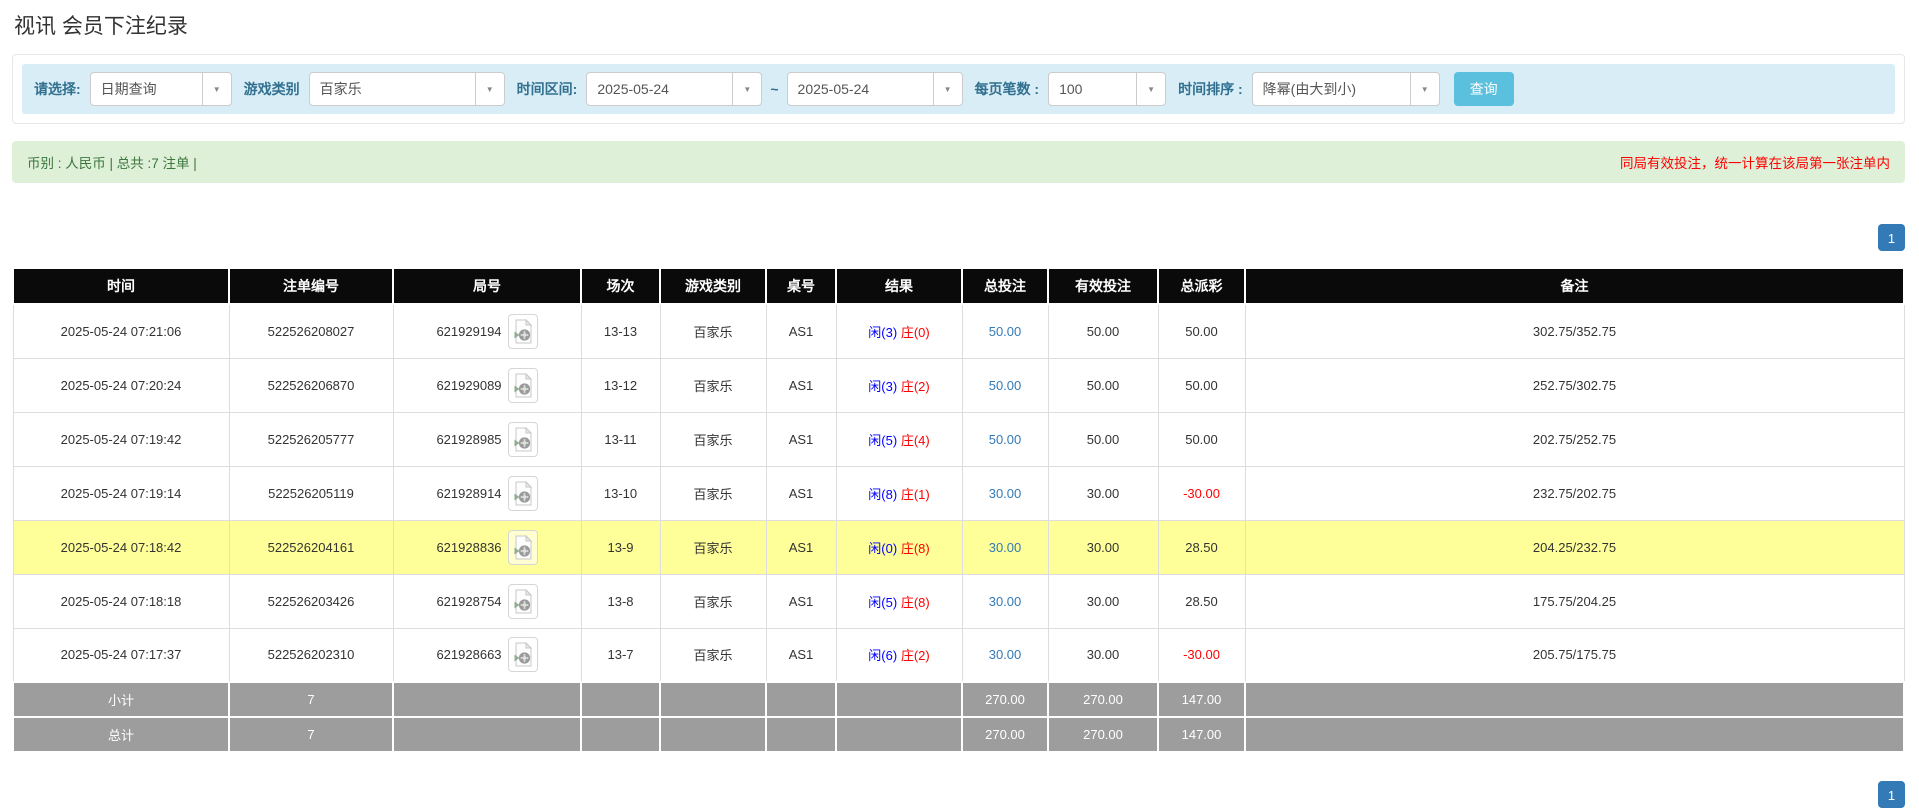 The image size is (1919, 809). Describe the element at coordinates (311, 734) in the screenshot. I see `total-count: 7` at that location.